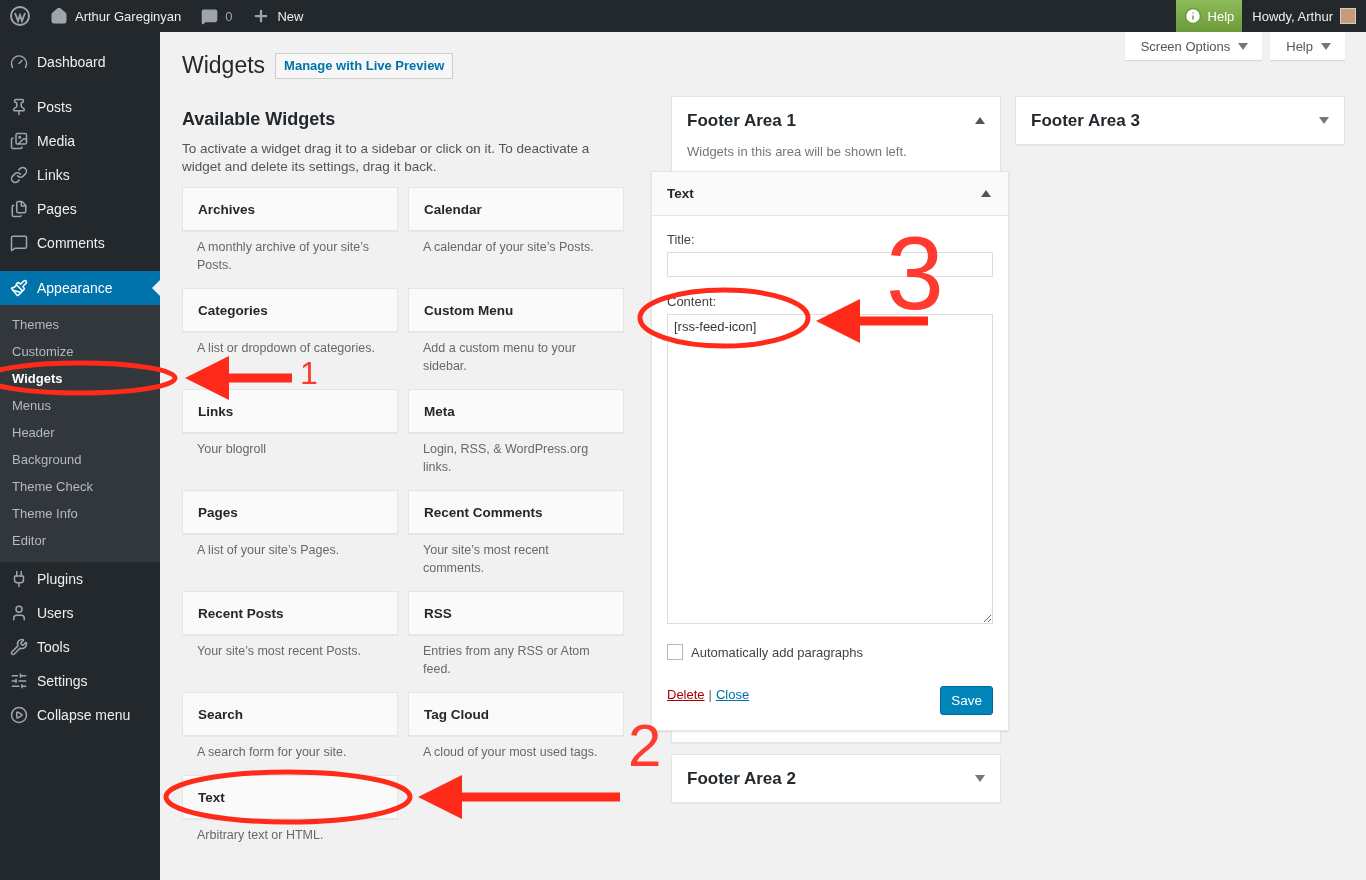 This screenshot has width=1366, height=880. Describe the element at coordinates (506, 458) in the screenshot. I see `widget-description: Login, RSS, & WordPress.org links.` at that location.